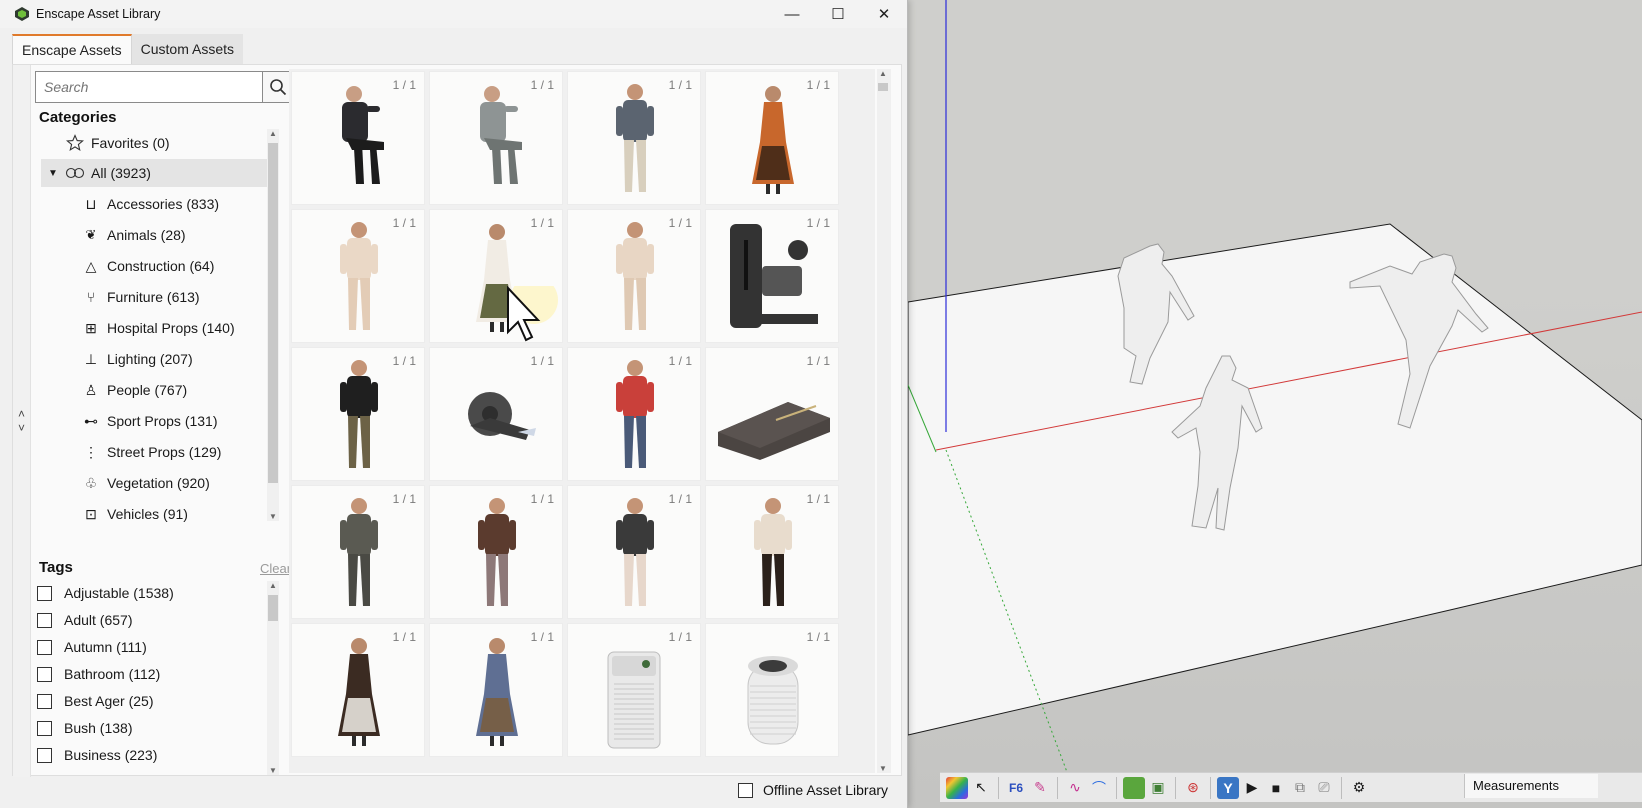 The height and width of the screenshot is (808, 1642). I want to click on category-vegetation: ♧ Vegetation (920), so click(176, 483).